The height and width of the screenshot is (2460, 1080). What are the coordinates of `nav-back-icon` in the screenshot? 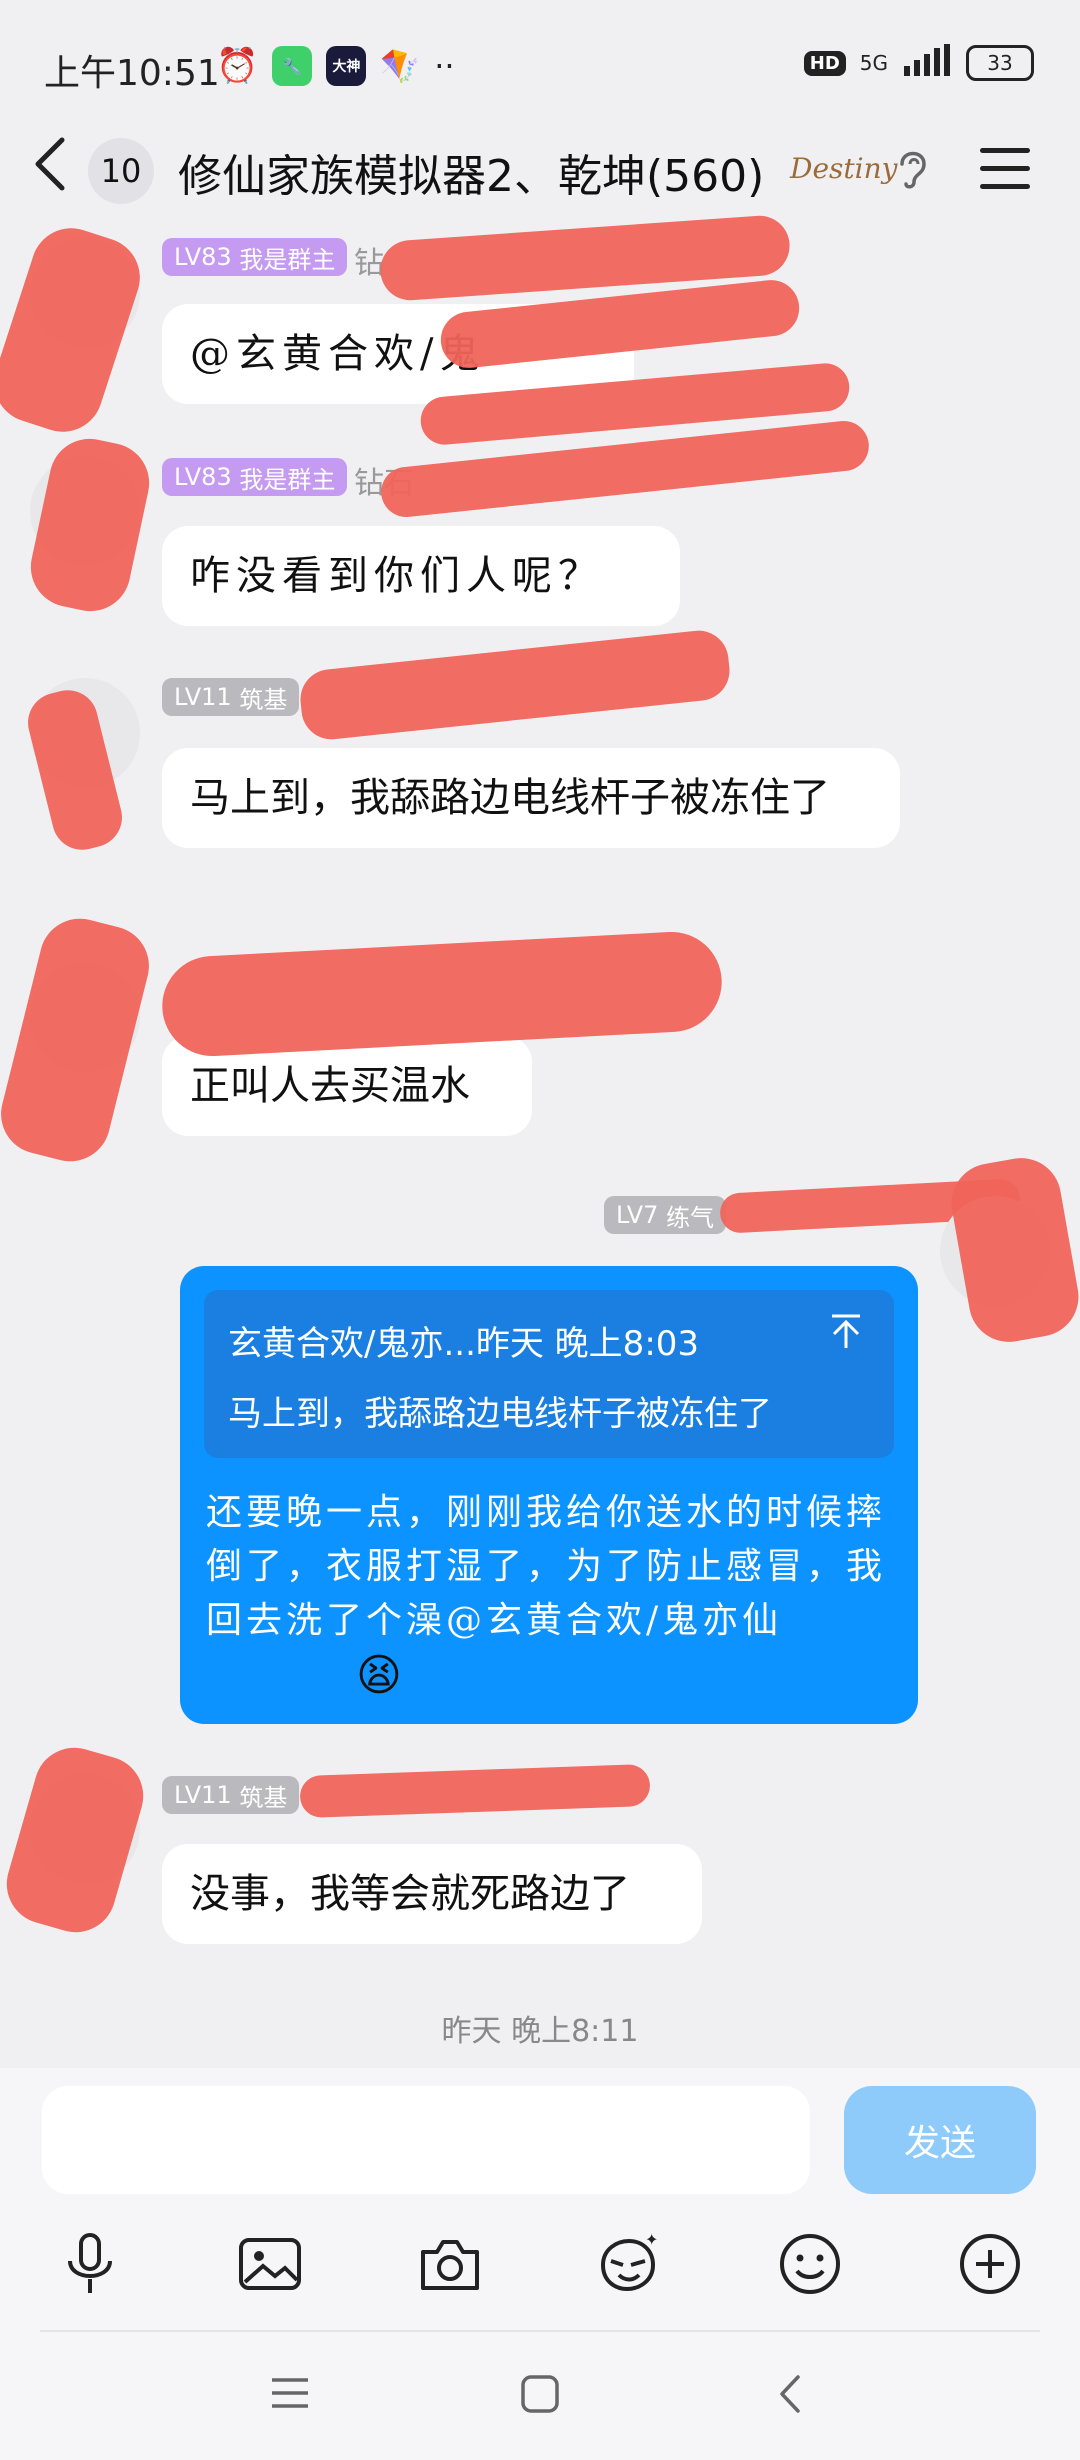 It's located at (790, 2396).